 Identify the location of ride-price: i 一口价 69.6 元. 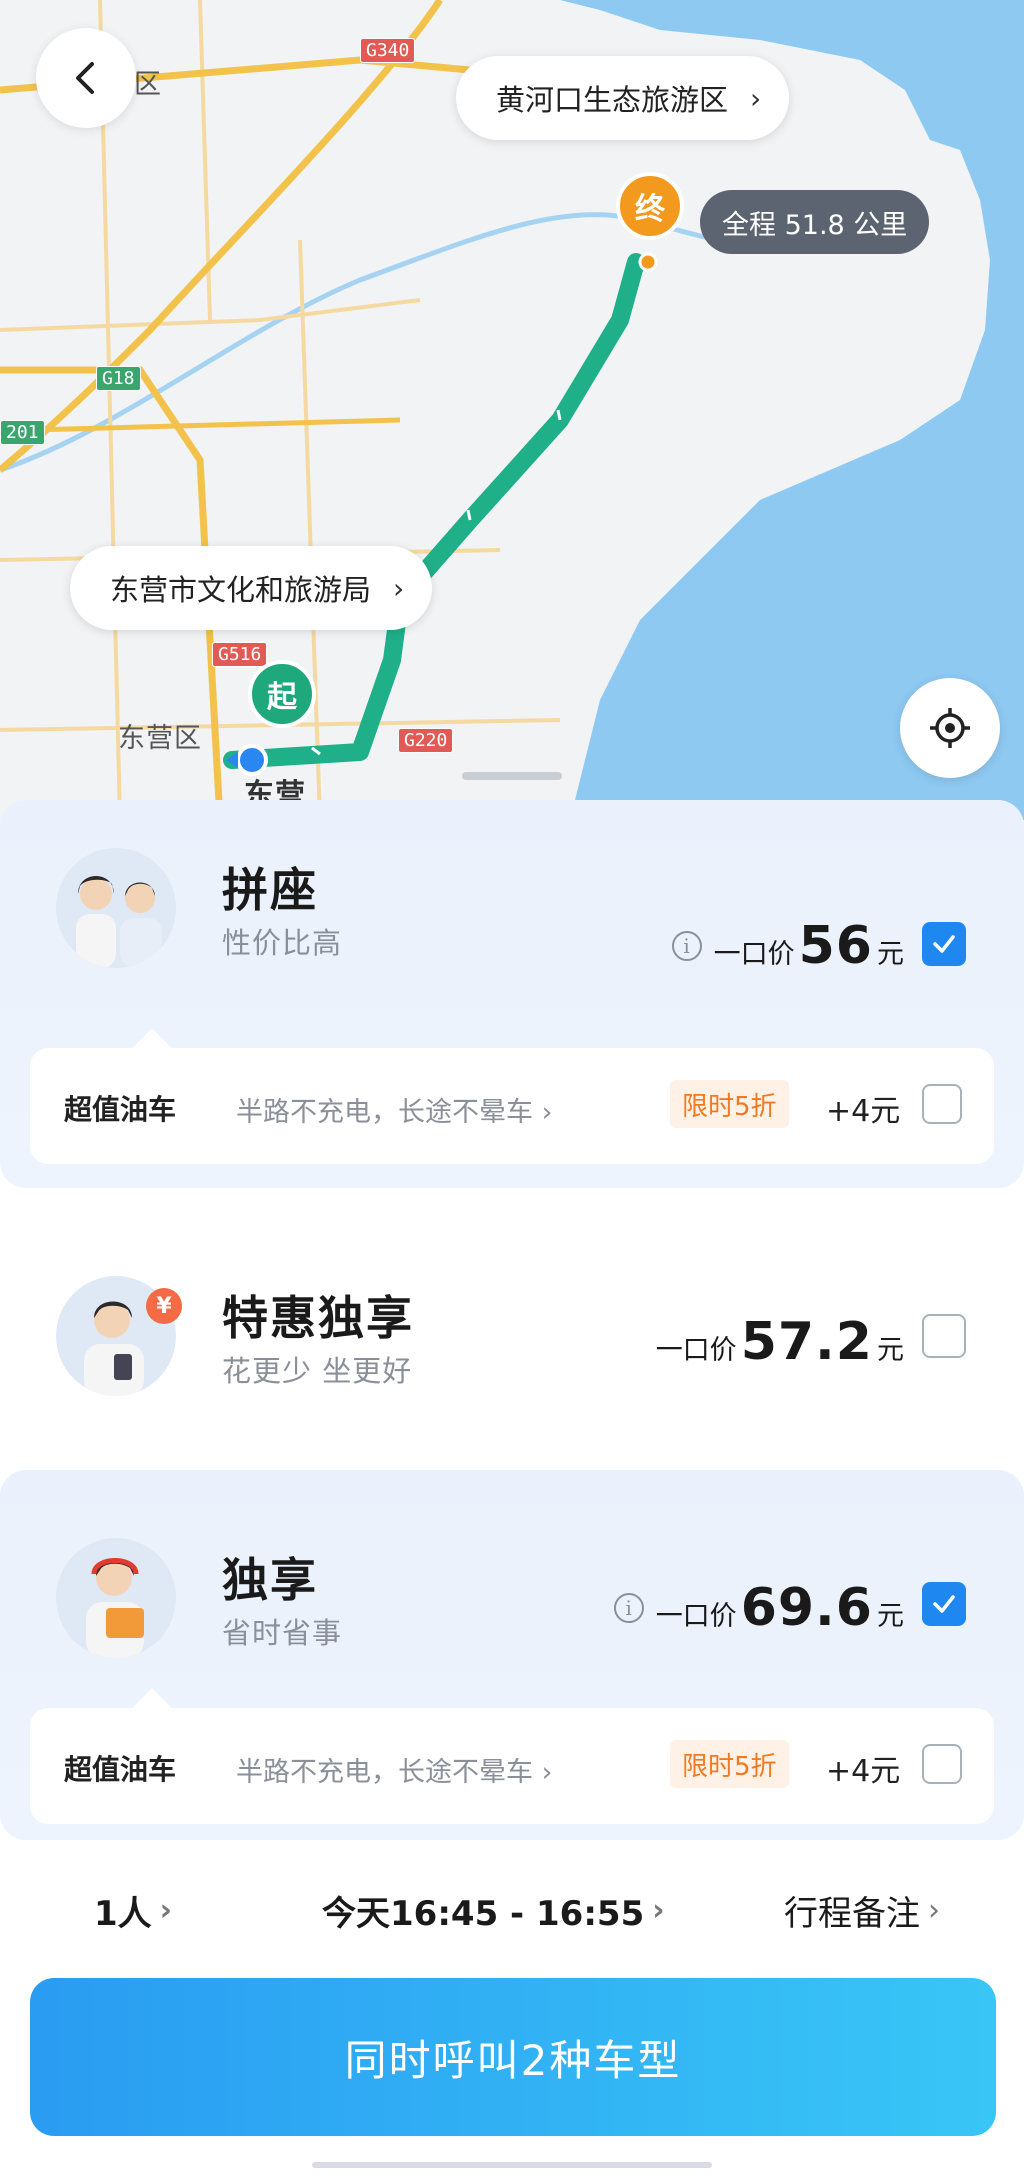
(758, 1608).